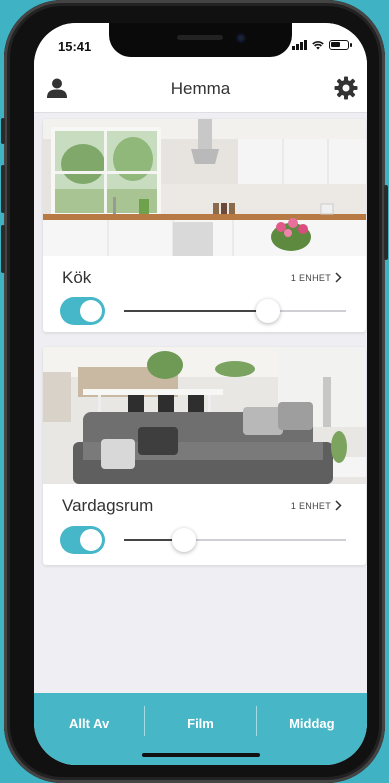 This screenshot has height=783, width=389. Describe the element at coordinates (89, 729) in the screenshot. I see `scene-button-allt-av: Allt Av` at that location.